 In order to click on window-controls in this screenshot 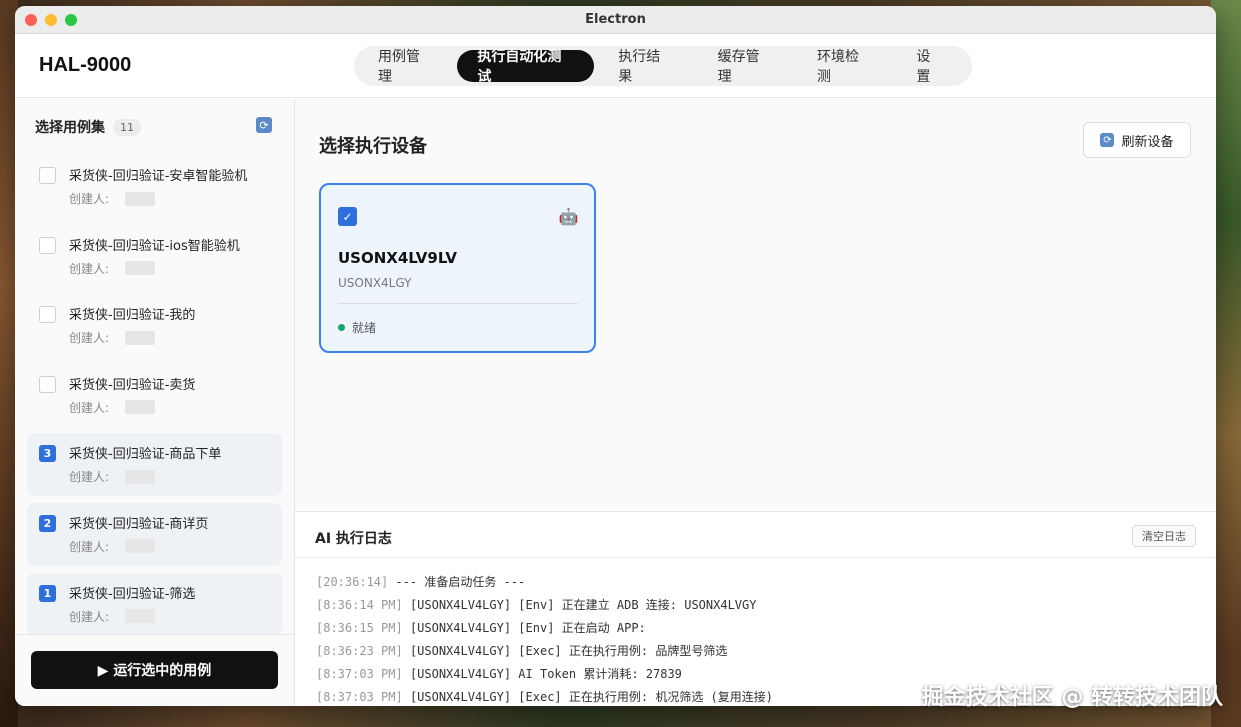, I will do `click(51, 20)`.